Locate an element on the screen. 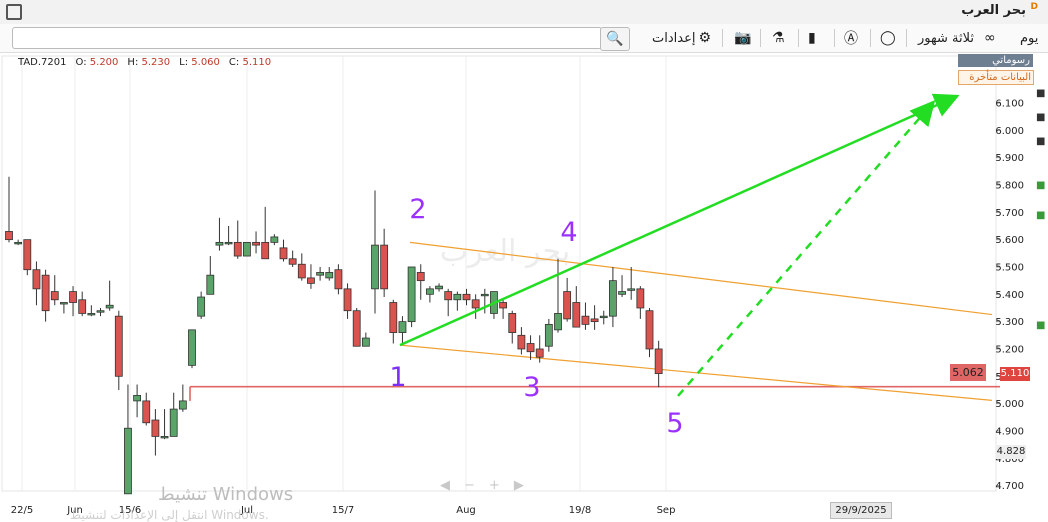 Image resolution: width=1048 pixels, height=522 pixels. chart-navigation: ◀ − + ▶ is located at coordinates (482, 485).